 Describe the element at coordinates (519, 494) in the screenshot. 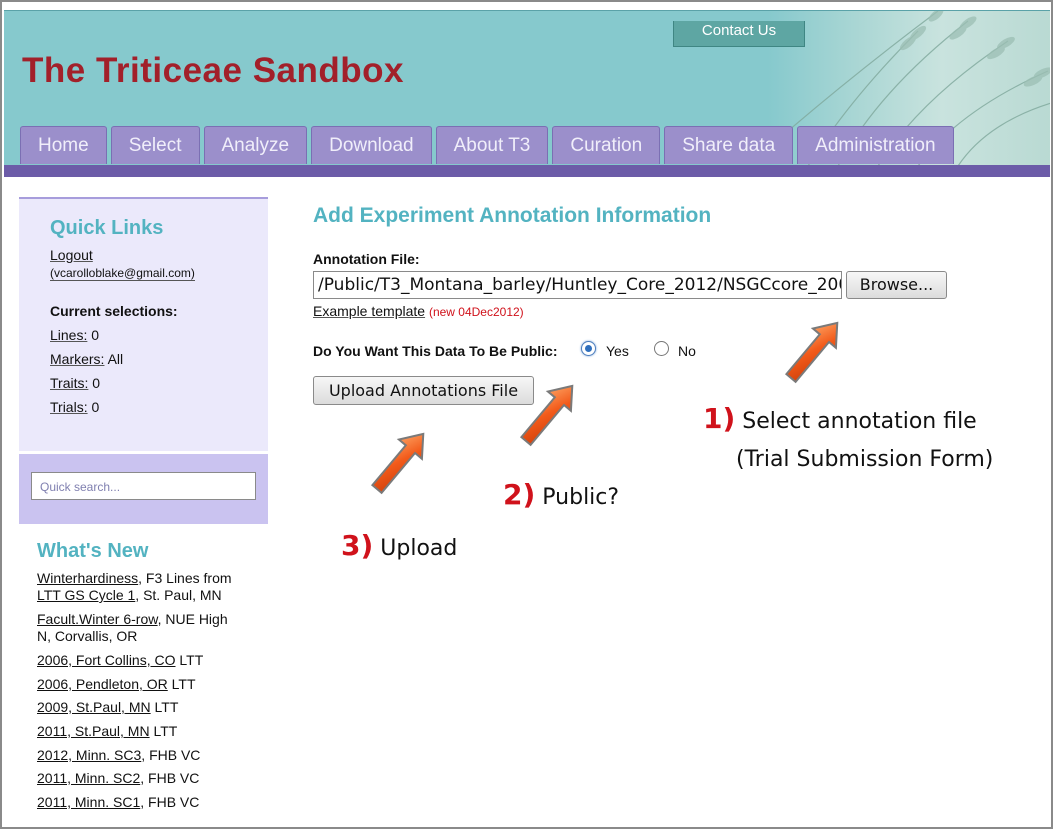

I see `callout-2-number: 2)` at that location.